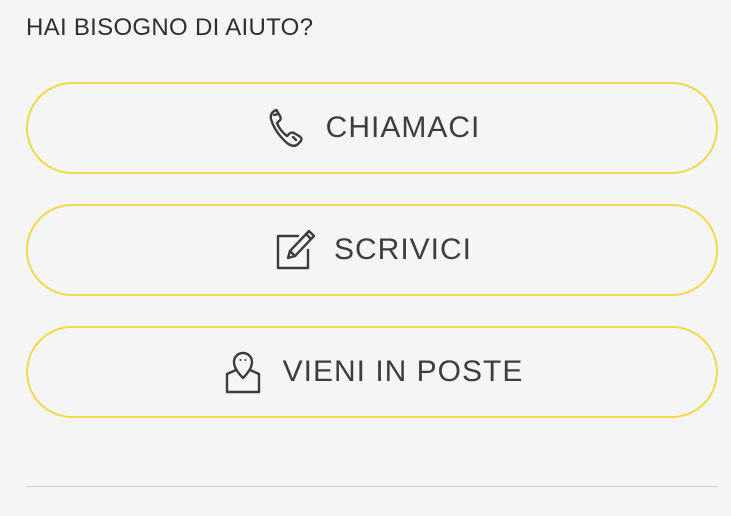 The height and width of the screenshot is (516, 731). What do you see at coordinates (372, 486) in the screenshot?
I see `divider` at bounding box center [372, 486].